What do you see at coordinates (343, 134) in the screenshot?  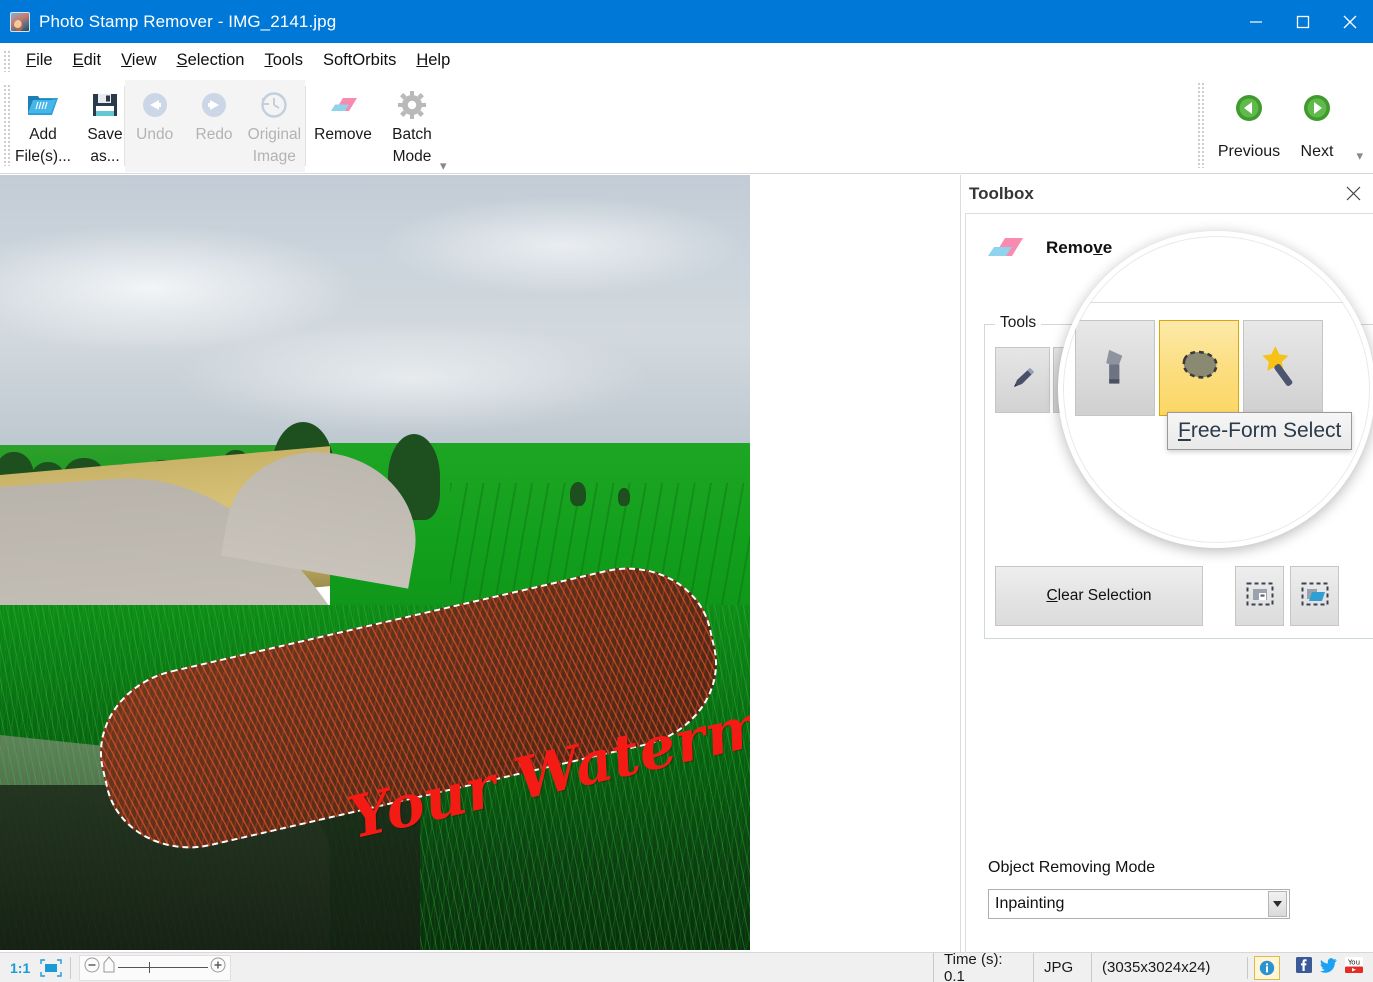 I see `remove-ribbon-label: Remove` at bounding box center [343, 134].